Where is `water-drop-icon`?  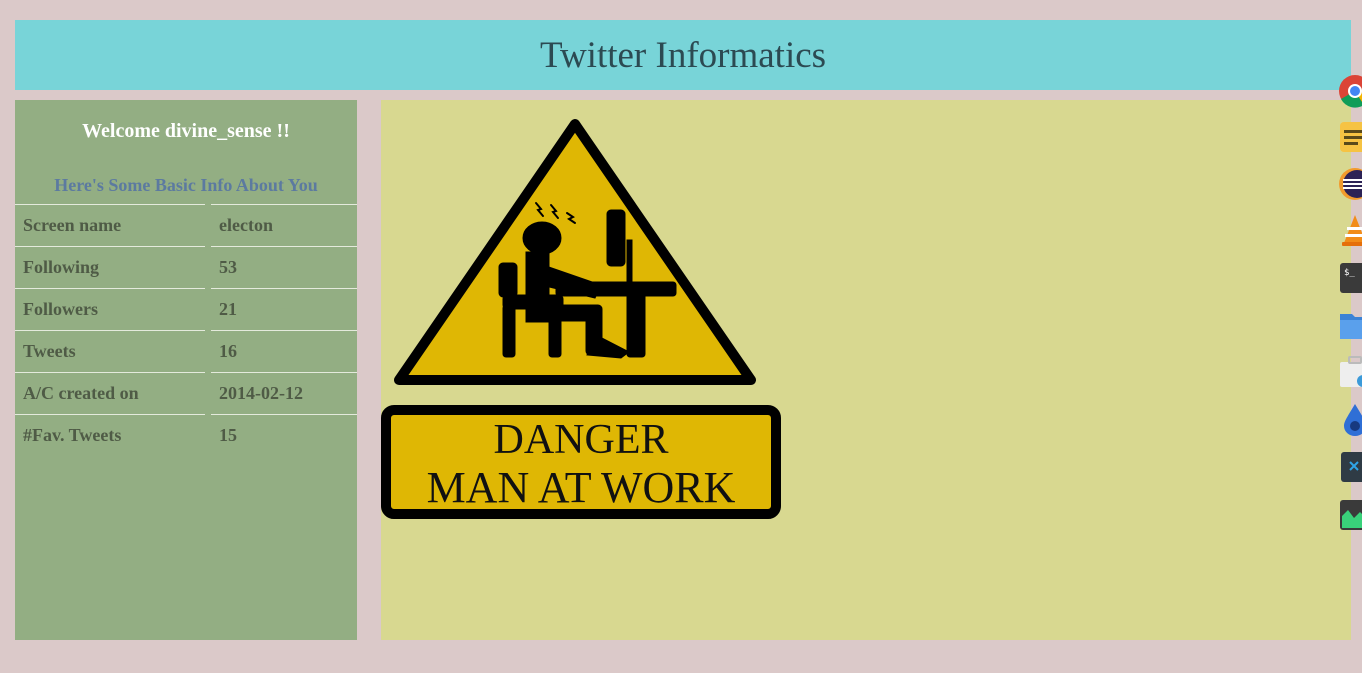 water-drop-icon is located at coordinates (1350, 419).